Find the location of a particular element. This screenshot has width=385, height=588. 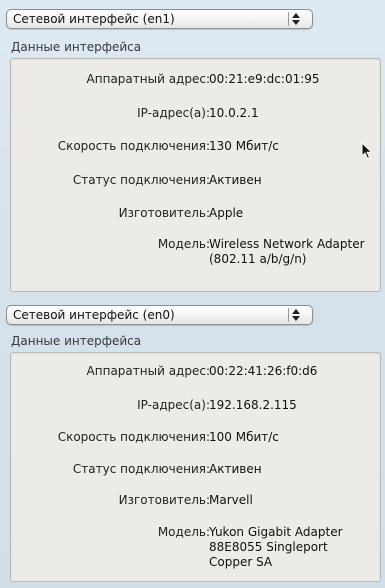

interface-popup-en1: Сетевой интерфейс (en1) is located at coordinates (159, 19).